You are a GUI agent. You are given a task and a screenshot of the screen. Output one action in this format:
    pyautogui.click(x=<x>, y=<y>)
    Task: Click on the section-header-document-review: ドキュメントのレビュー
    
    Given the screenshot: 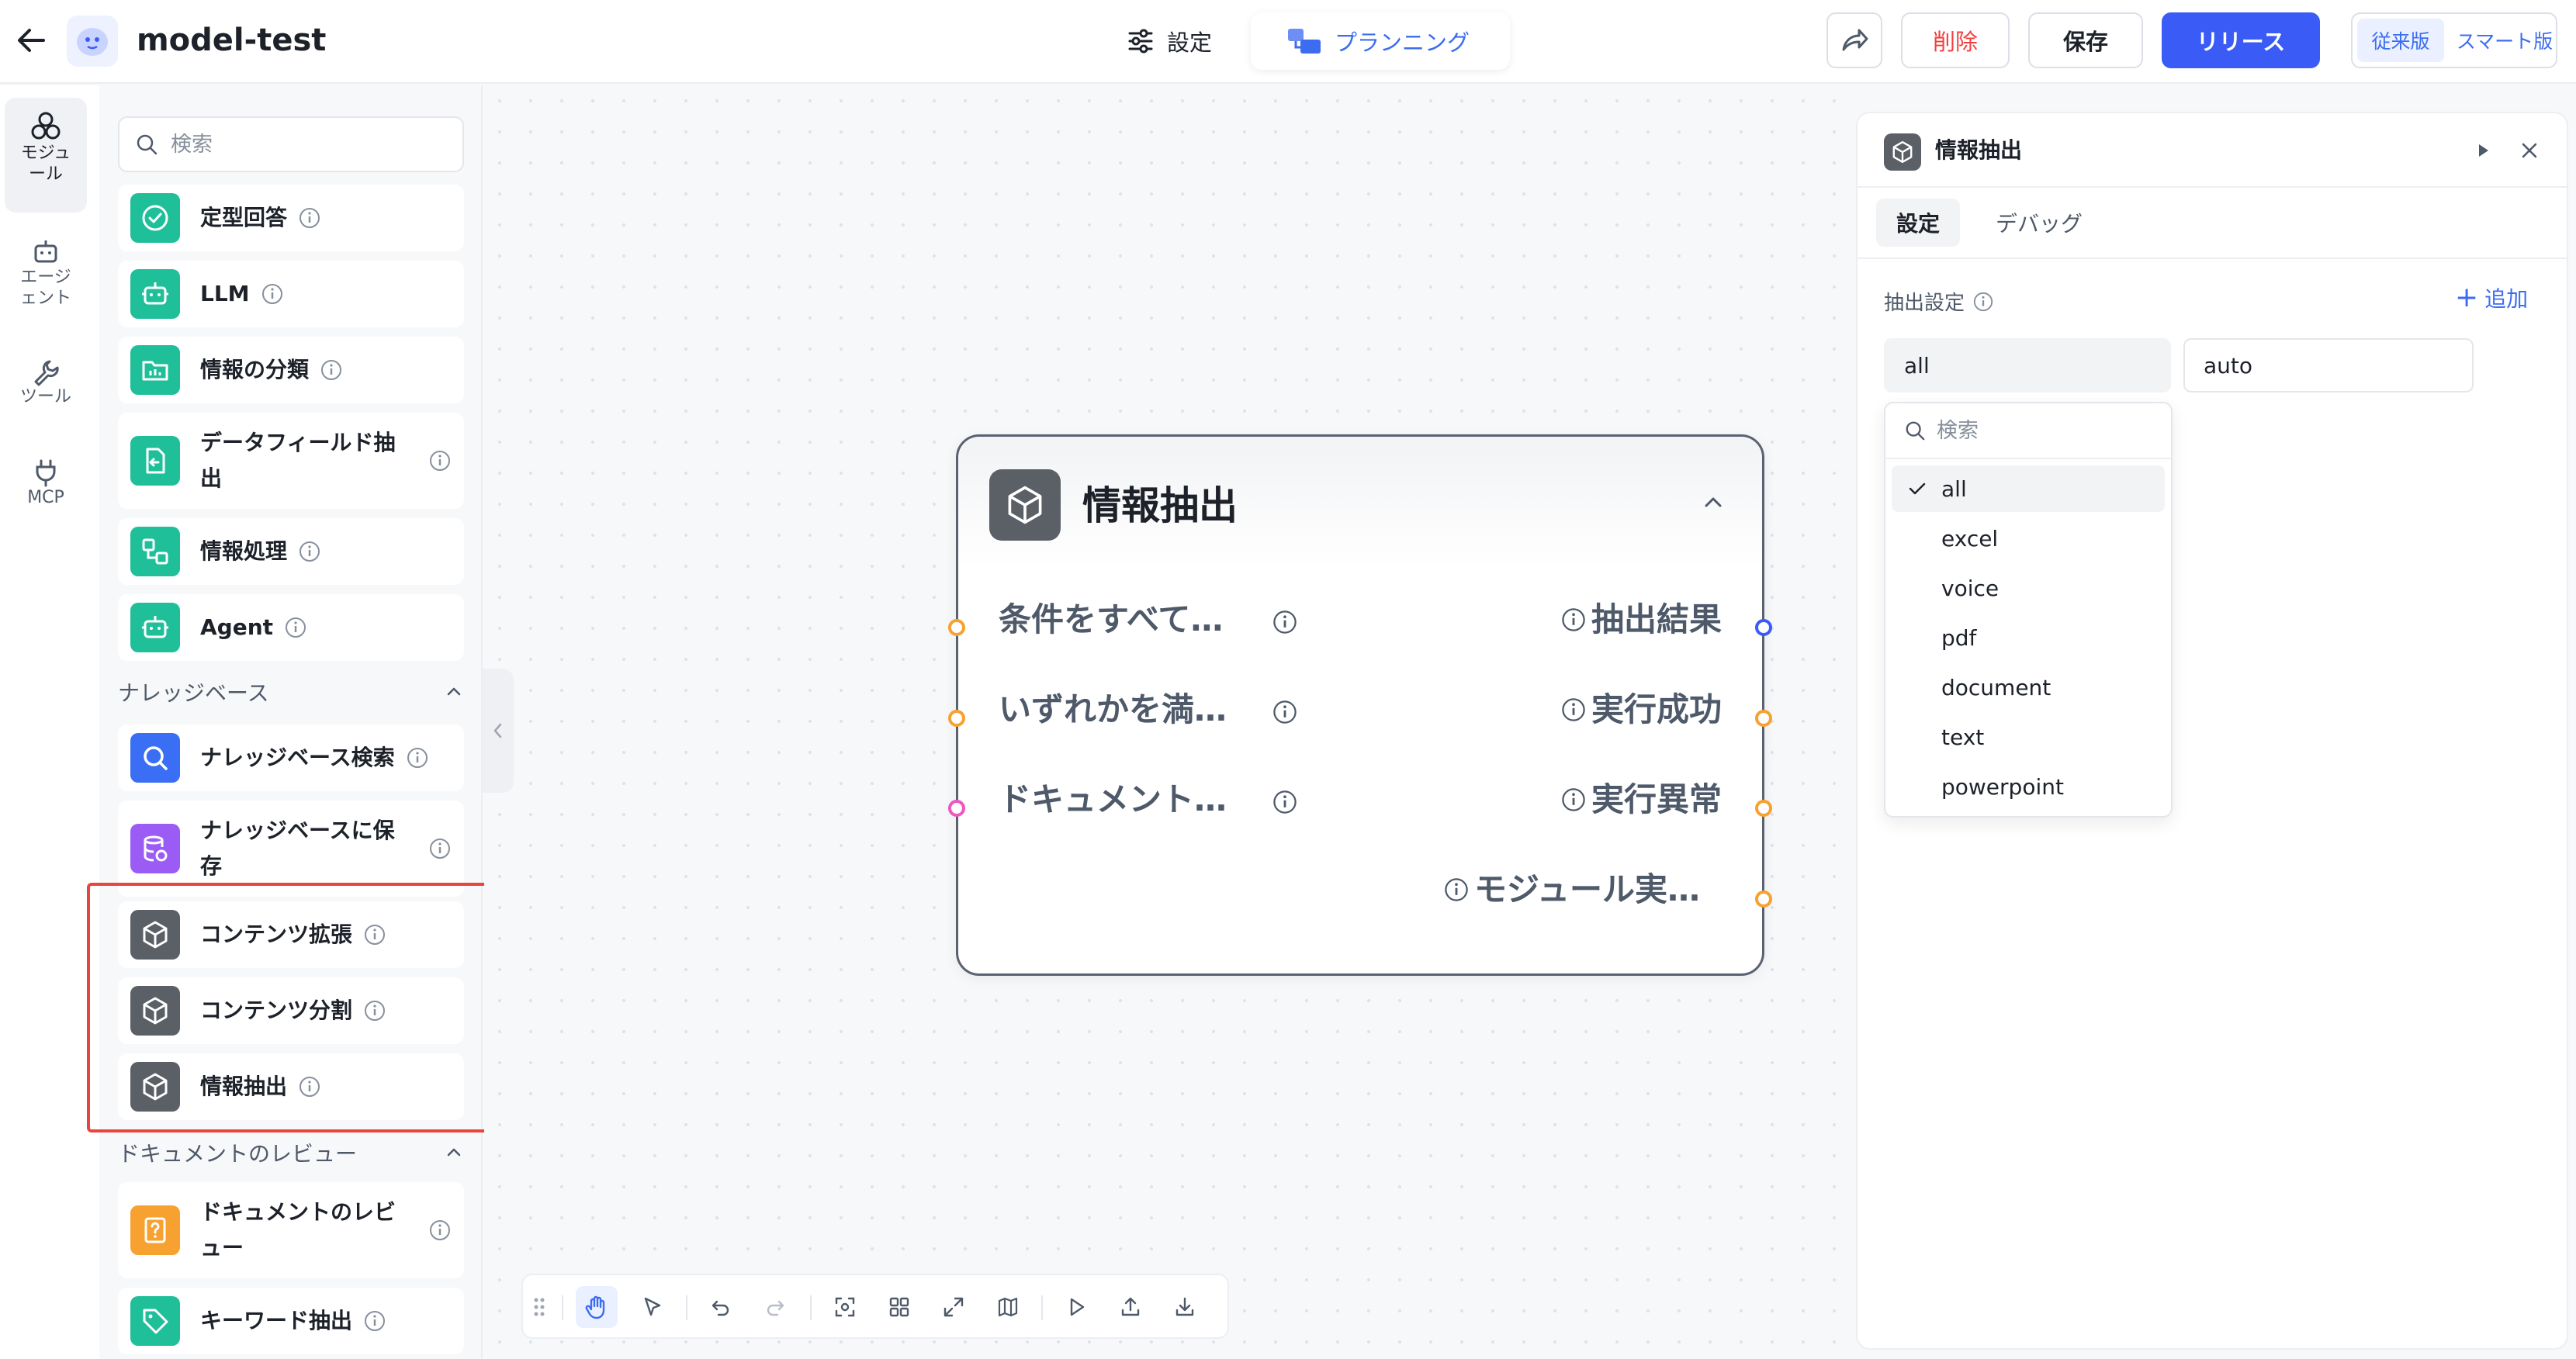 What is the action you would take?
    pyautogui.click(x=291, y=1152)
    